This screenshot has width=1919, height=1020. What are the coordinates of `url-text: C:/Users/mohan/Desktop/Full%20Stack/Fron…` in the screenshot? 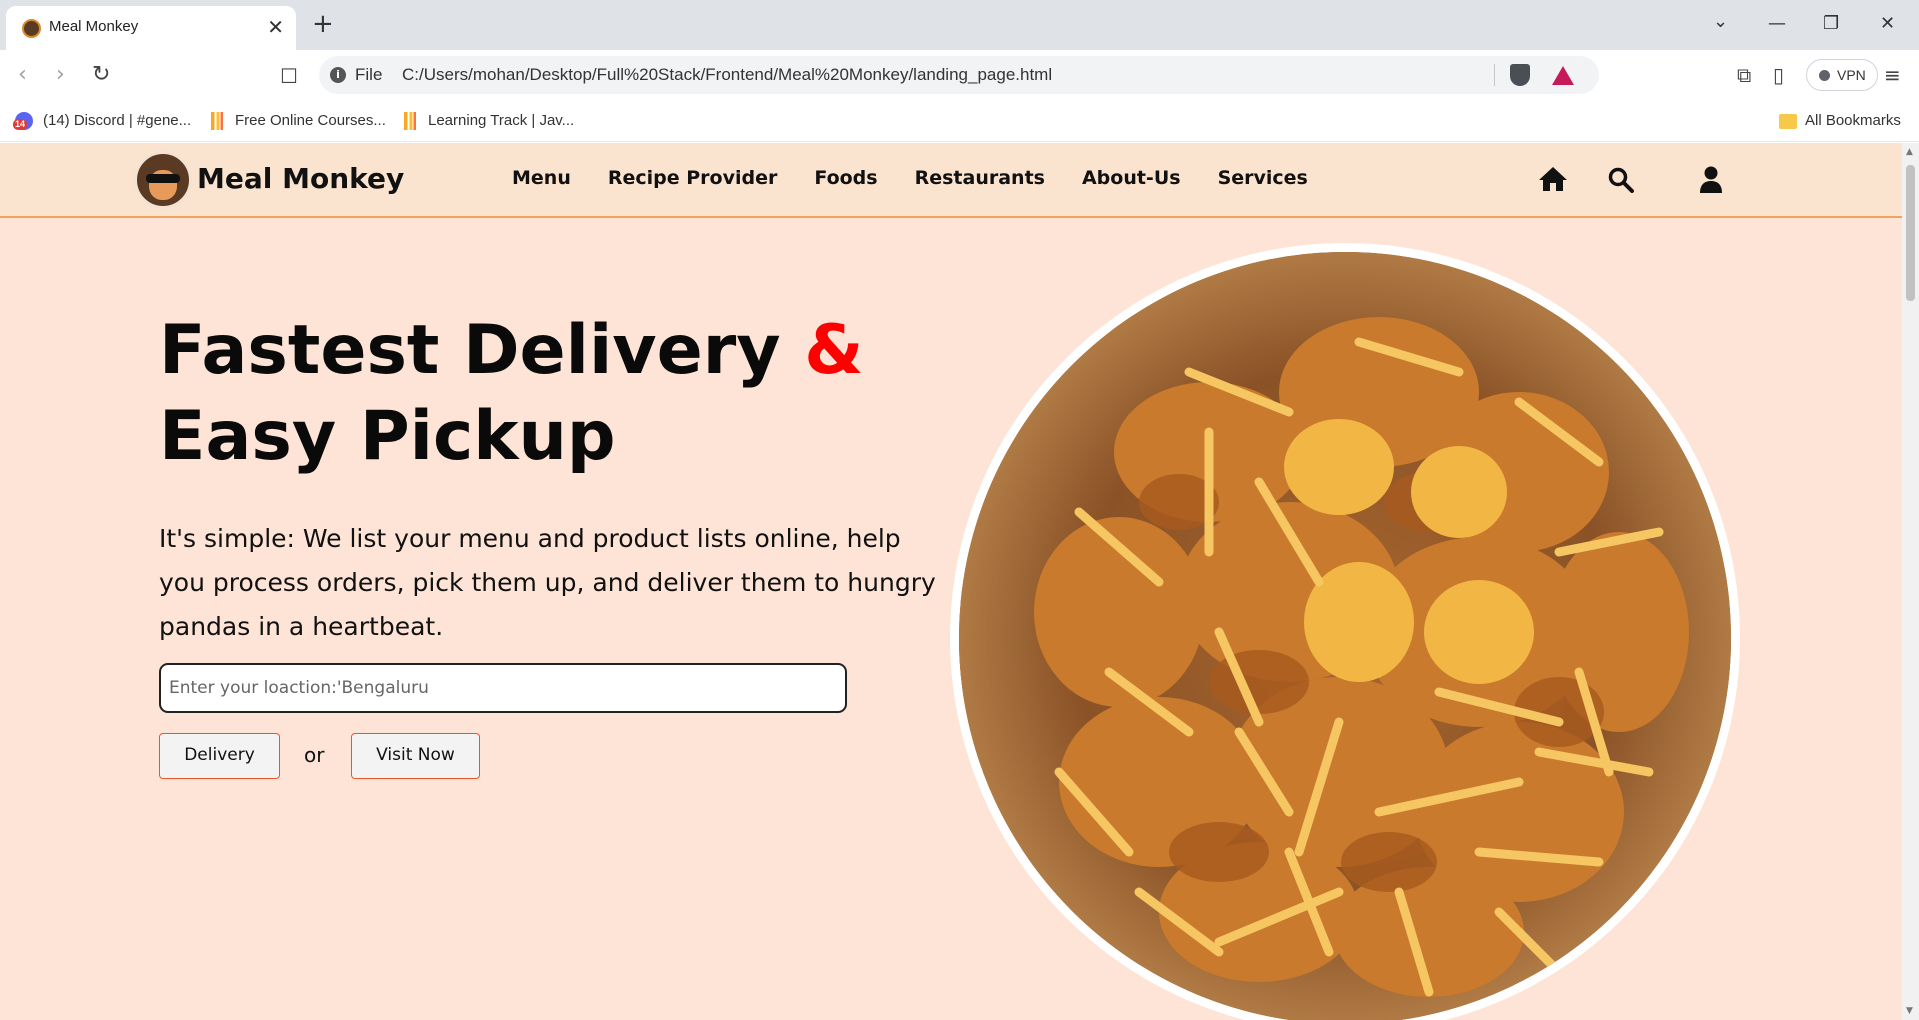 It's located at (727, 75).